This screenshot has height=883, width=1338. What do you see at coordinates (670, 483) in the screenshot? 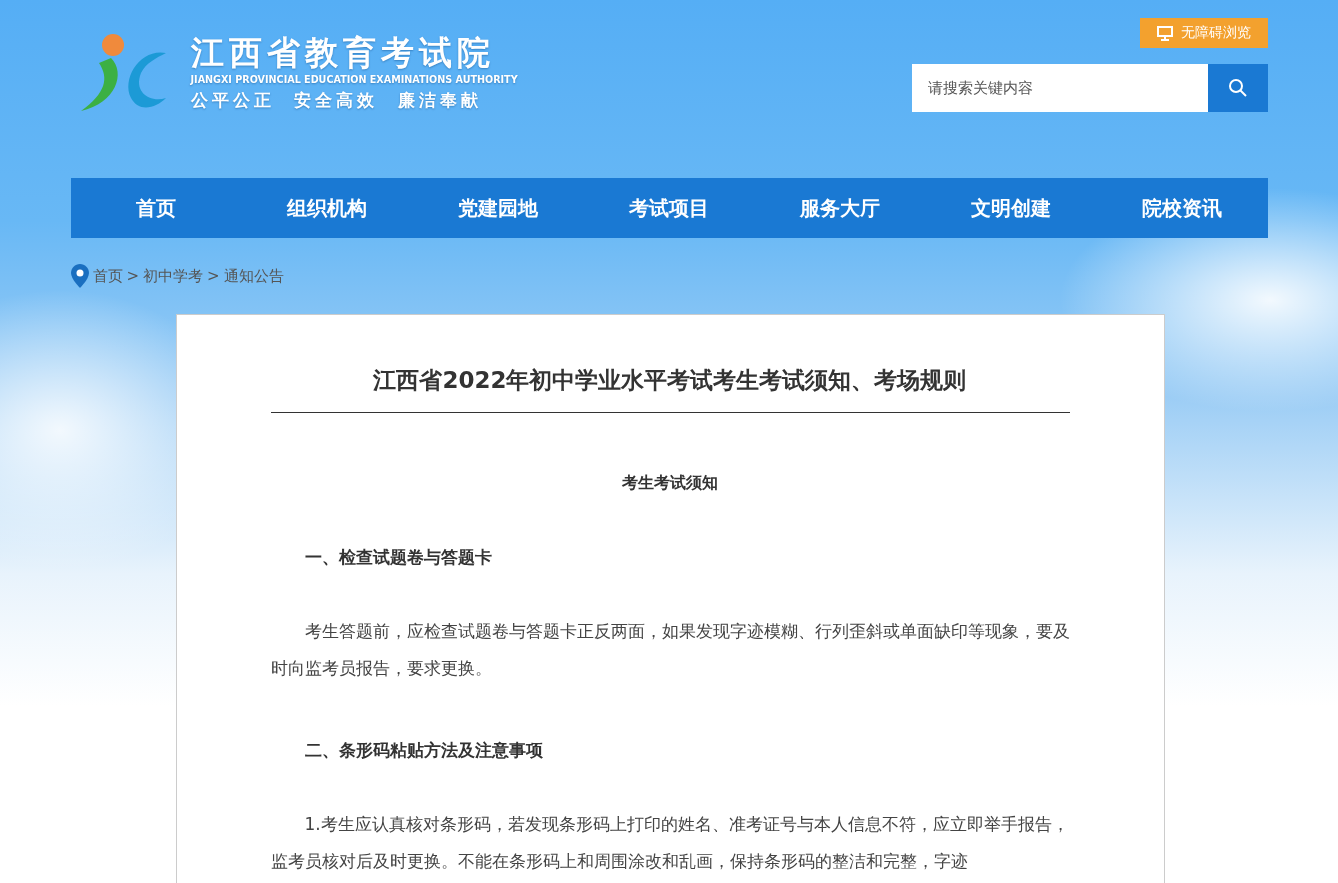
I see `section-title: 考生考试须知` at bounding box center [670, 483].